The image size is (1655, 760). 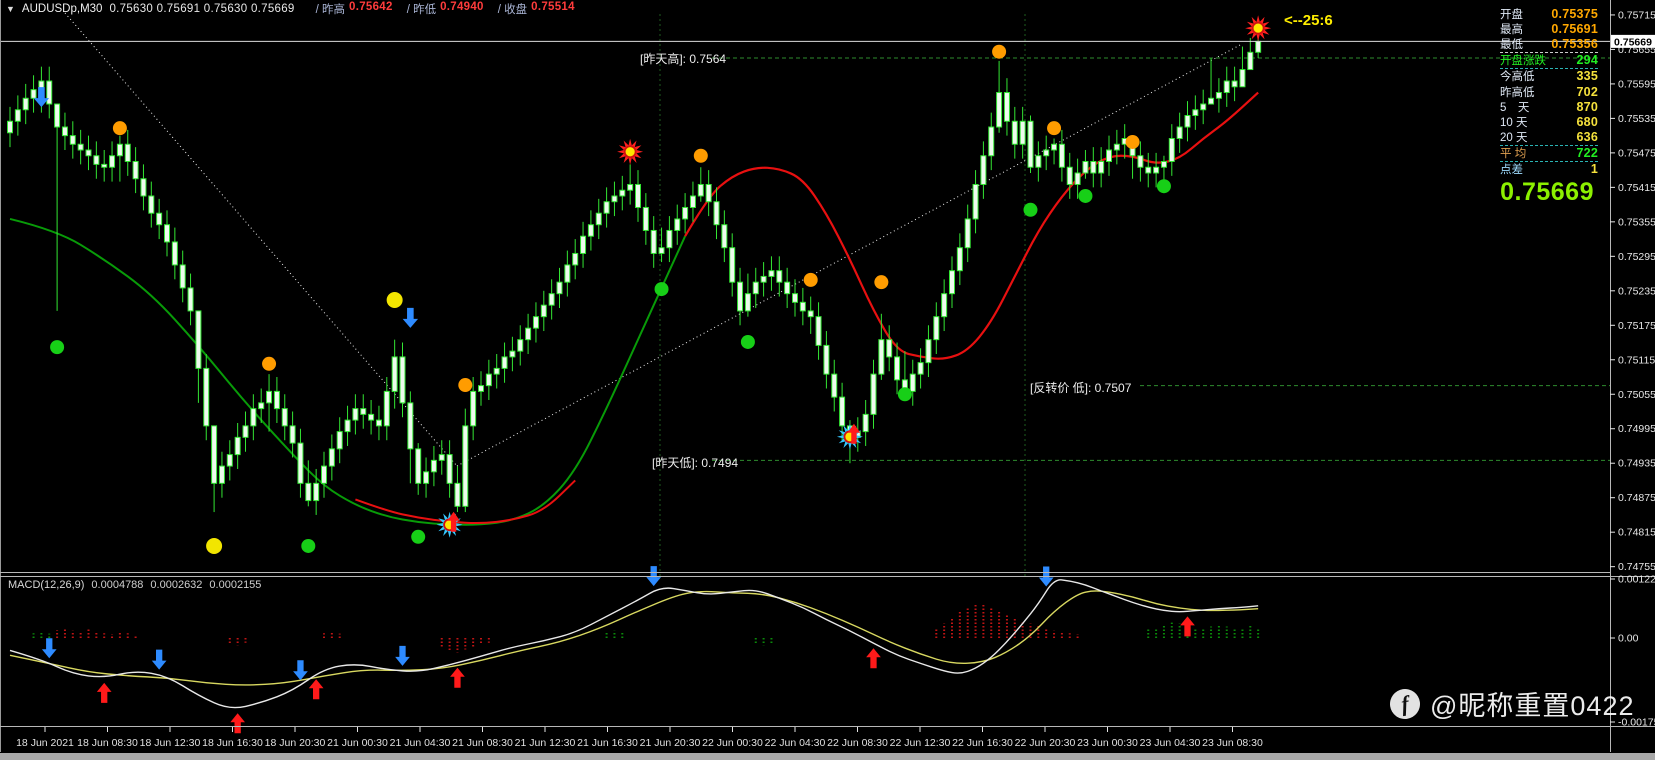 I want to click on macd-name-label: MACD(12,26,9), so click(x=46, y=585).